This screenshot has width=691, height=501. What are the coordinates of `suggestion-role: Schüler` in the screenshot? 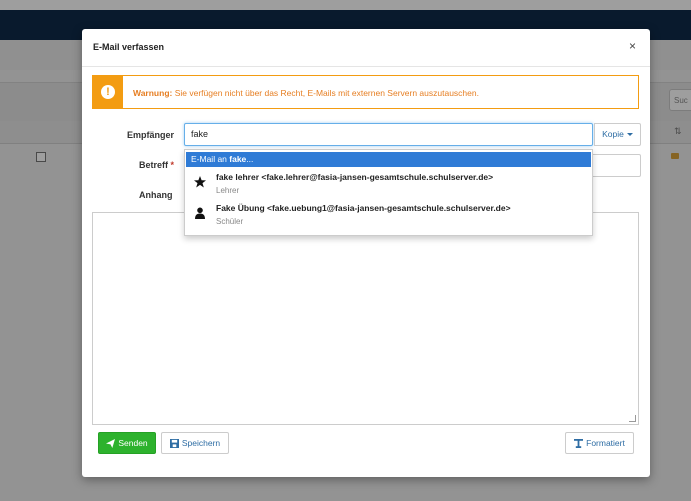 It's located at (230, 221).